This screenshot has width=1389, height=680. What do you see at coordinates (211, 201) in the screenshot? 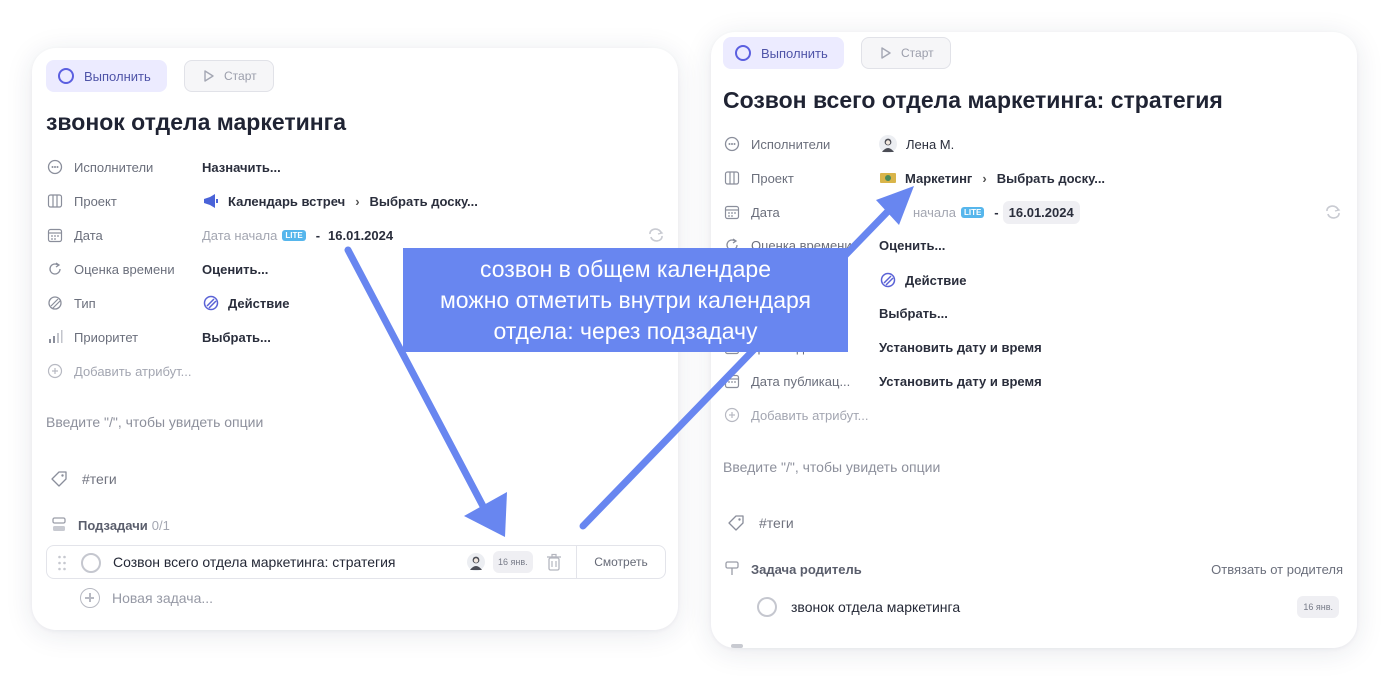
I see `megaphone-icon` at bounding box center [211, 201].